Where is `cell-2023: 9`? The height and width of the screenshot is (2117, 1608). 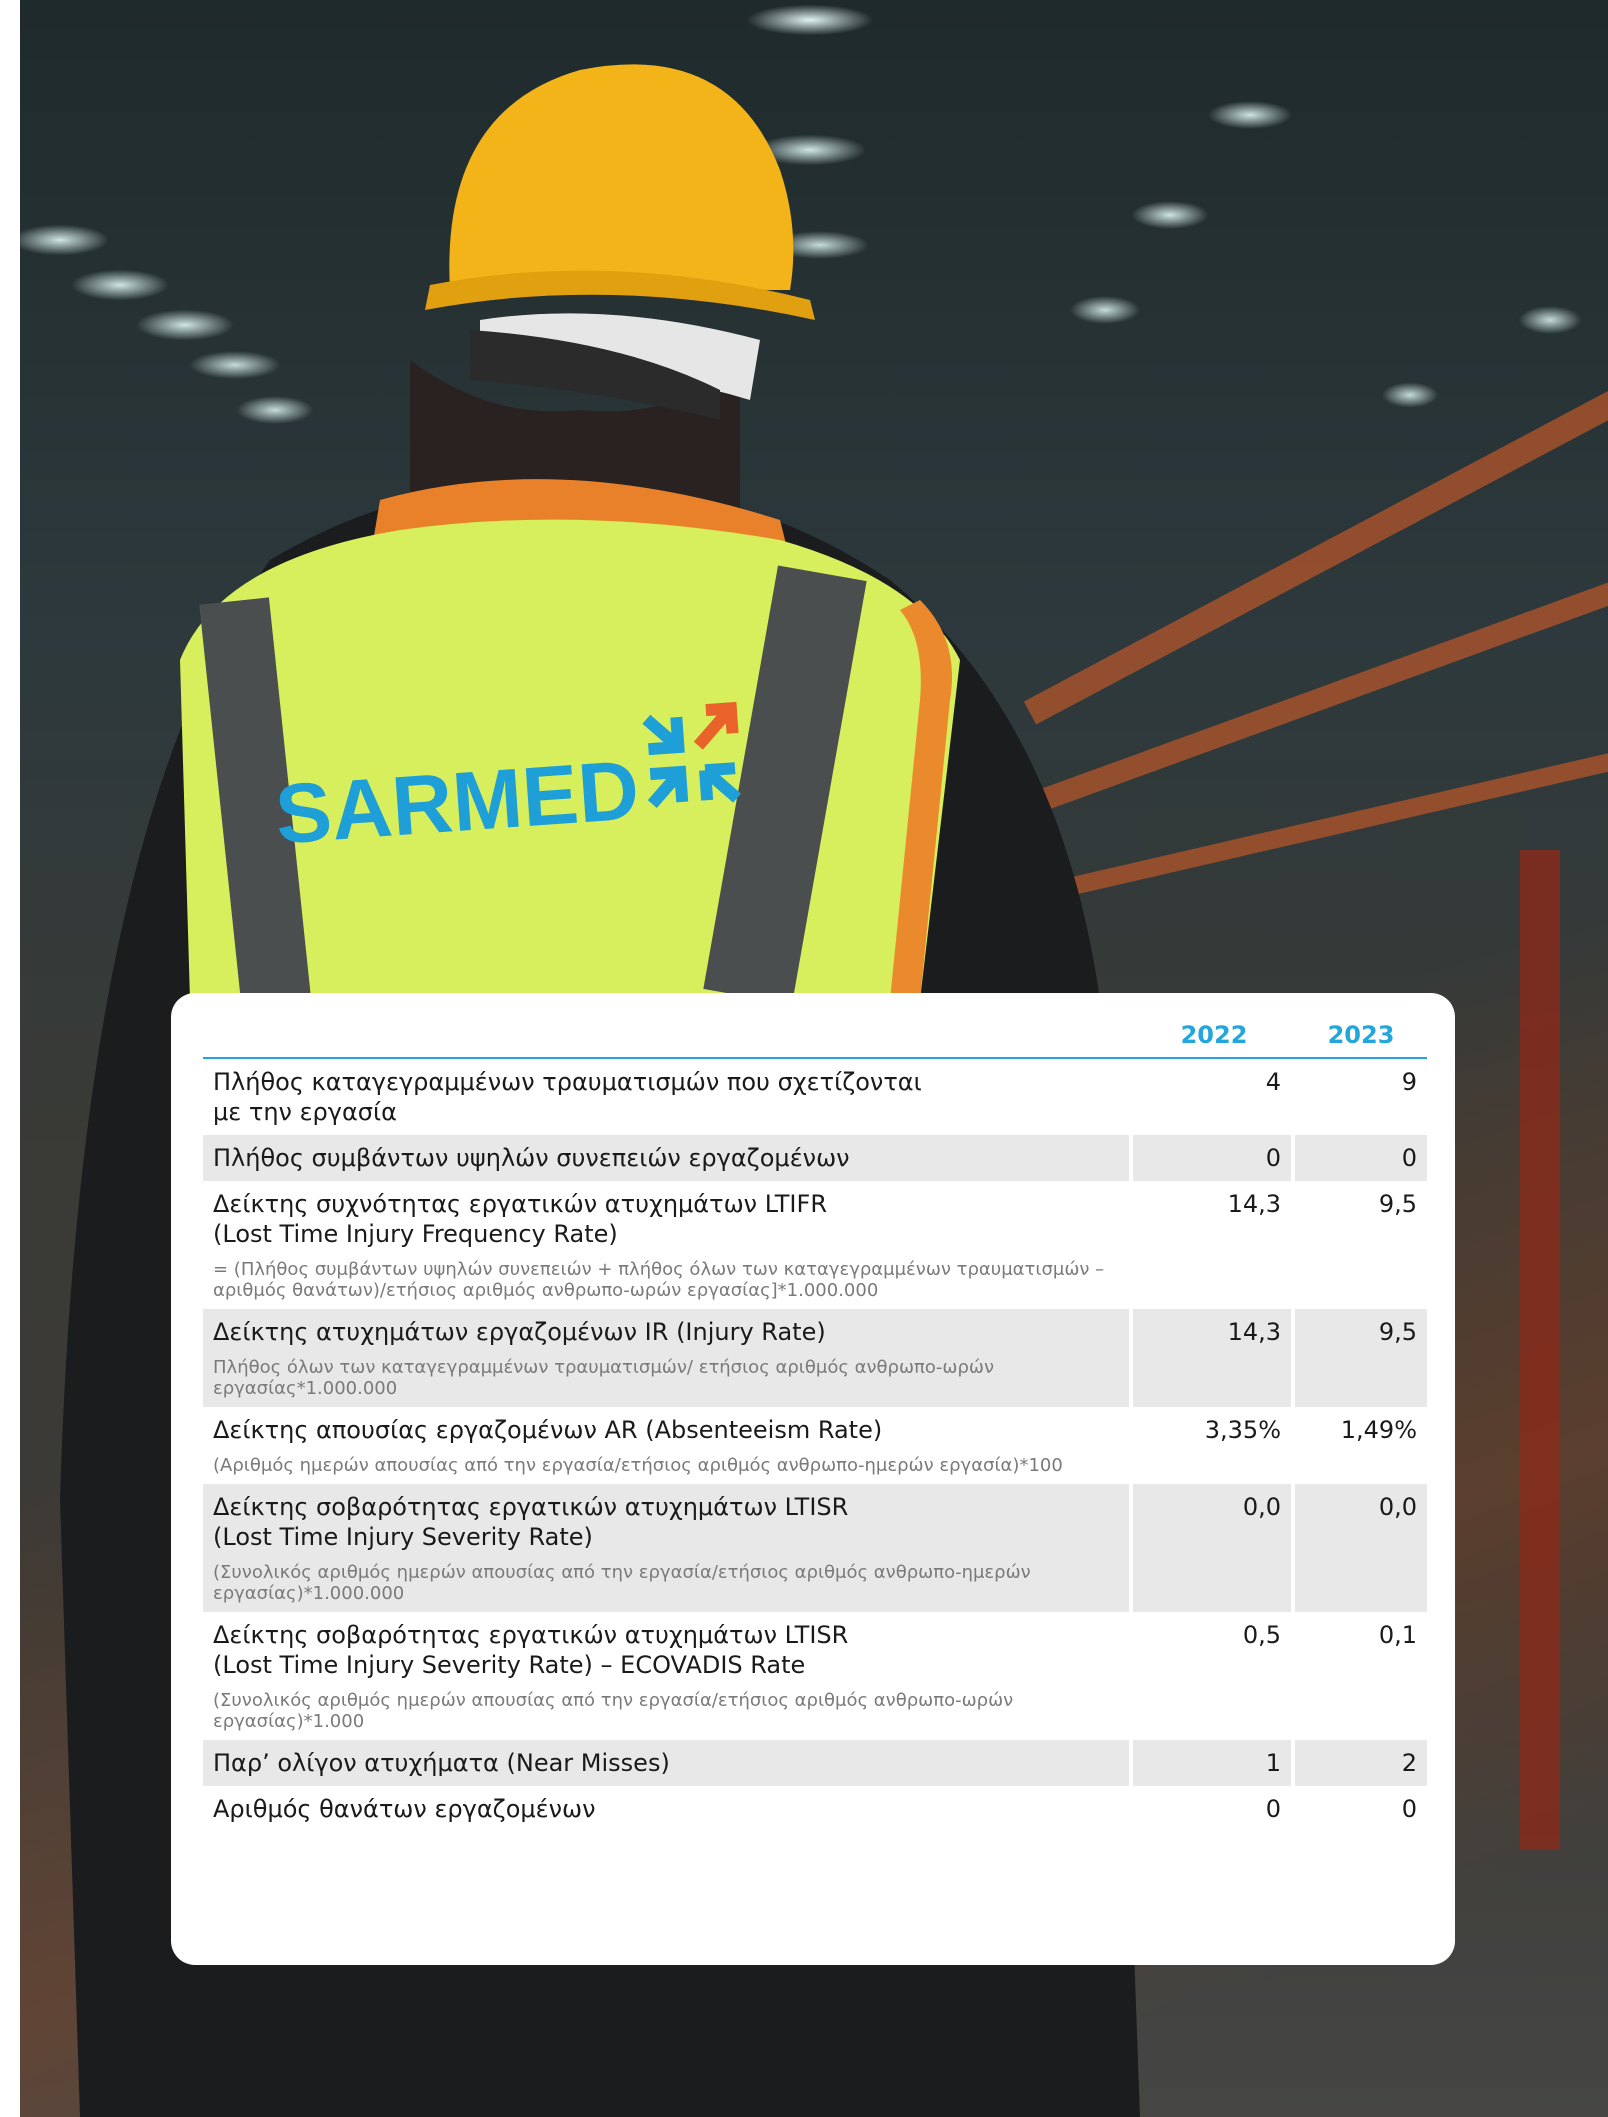 cell-2023: 9 is located at coordinates (1409, 1082).